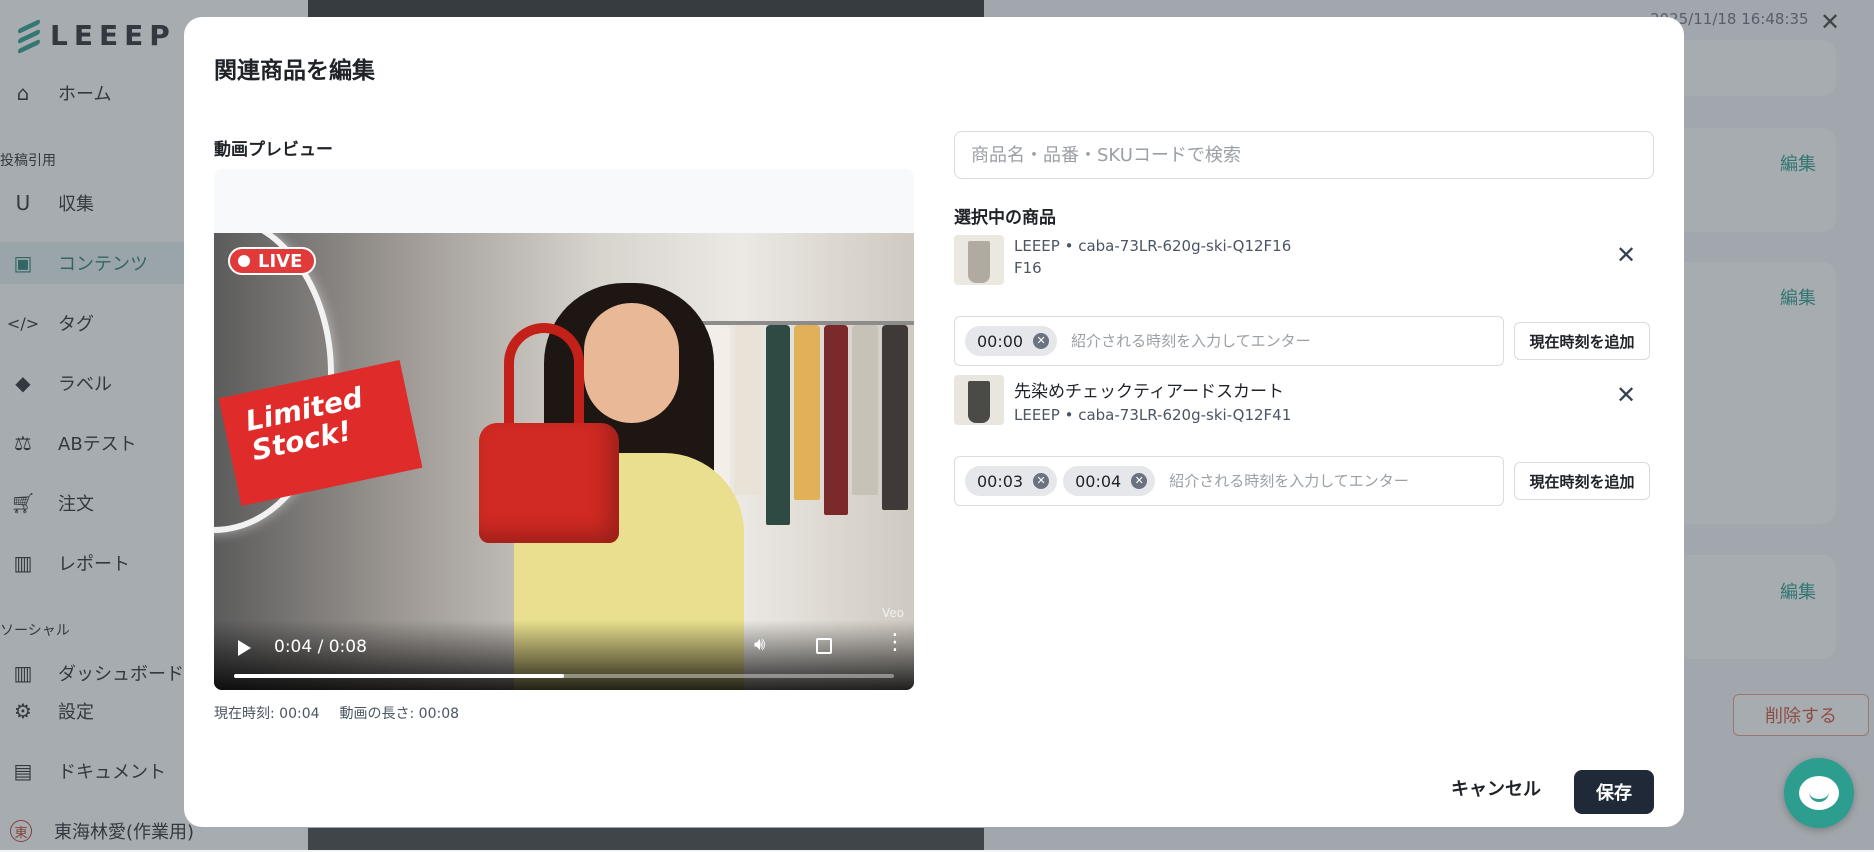 The height and width of the screenshot is (852, 1874). I want to click on video-preview-label: 動画プレビュー, so click(273, 147).